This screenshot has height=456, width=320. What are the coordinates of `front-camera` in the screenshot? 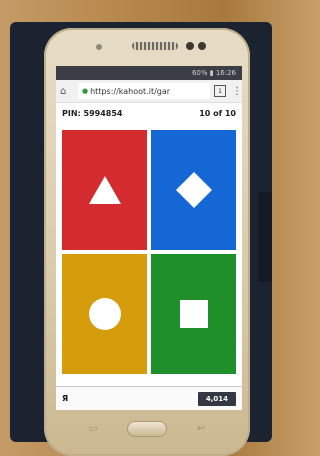 It's located at (190, 46).